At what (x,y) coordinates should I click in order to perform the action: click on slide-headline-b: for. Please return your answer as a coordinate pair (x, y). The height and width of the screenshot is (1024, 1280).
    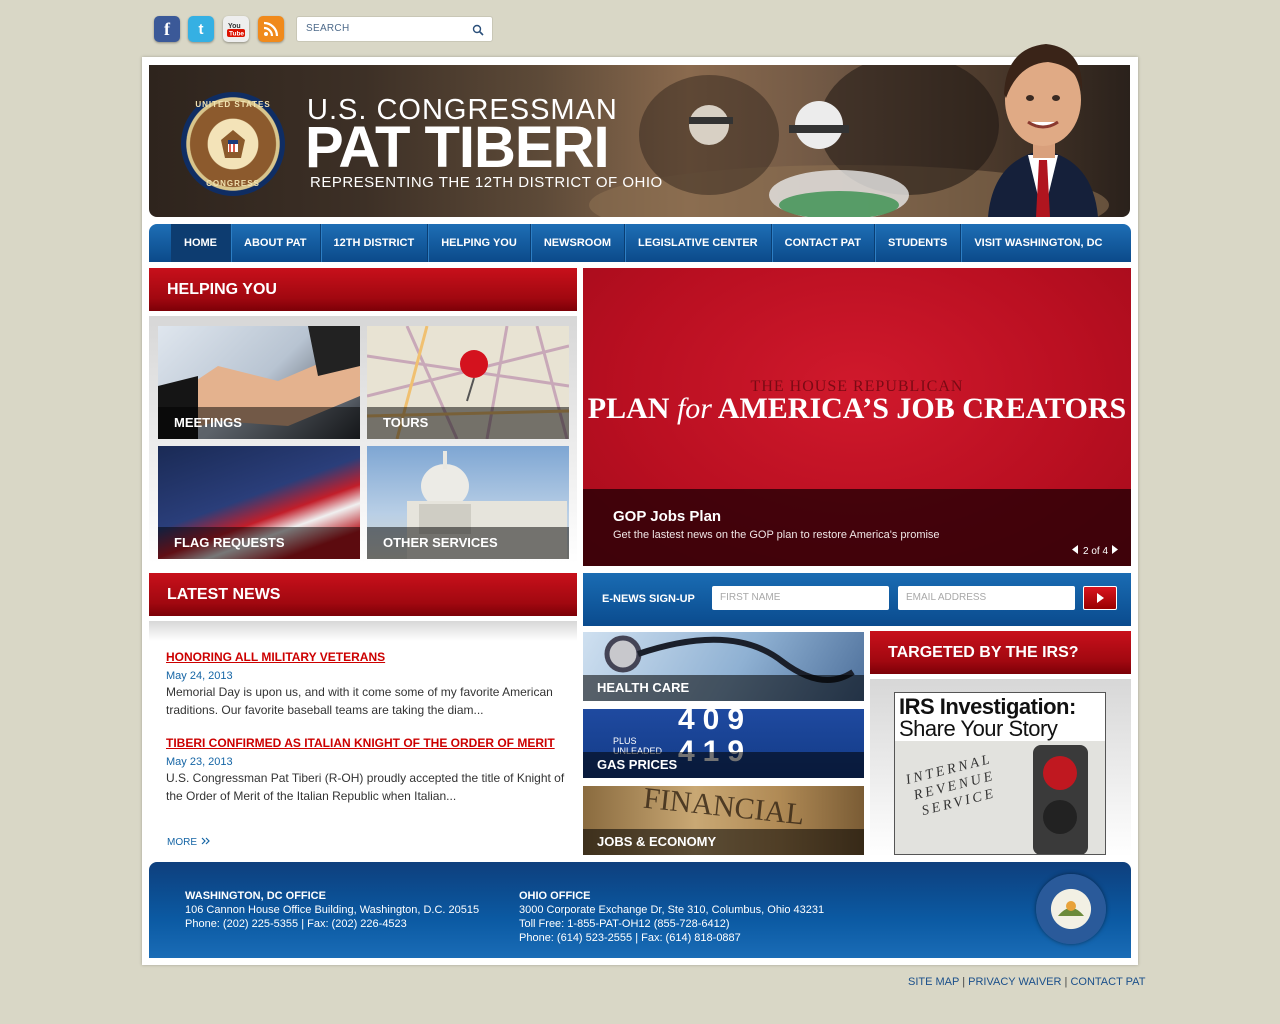
    Looking at the image, I should click on (694, 408).